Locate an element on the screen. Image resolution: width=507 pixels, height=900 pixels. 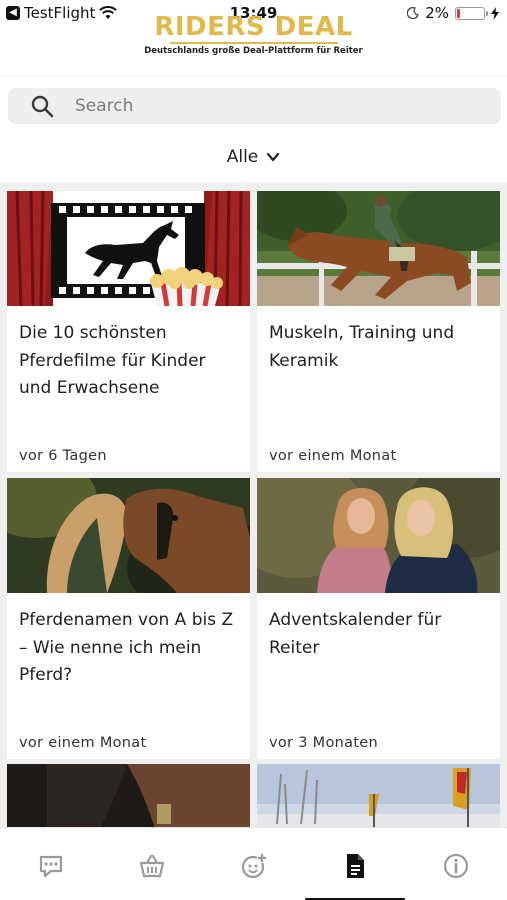
header-divider is located at coordinates (253, 76).